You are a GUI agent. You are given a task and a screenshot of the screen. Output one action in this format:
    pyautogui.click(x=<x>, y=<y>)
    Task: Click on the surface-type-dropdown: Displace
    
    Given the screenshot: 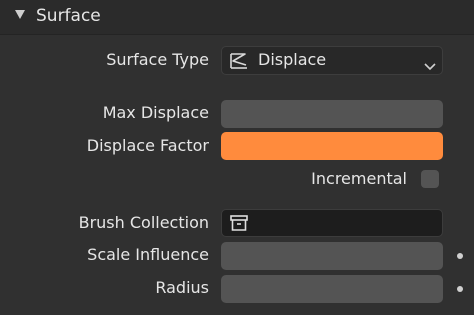 What is the action you would take?
    pyautogui.click(x=332, y=60)
    